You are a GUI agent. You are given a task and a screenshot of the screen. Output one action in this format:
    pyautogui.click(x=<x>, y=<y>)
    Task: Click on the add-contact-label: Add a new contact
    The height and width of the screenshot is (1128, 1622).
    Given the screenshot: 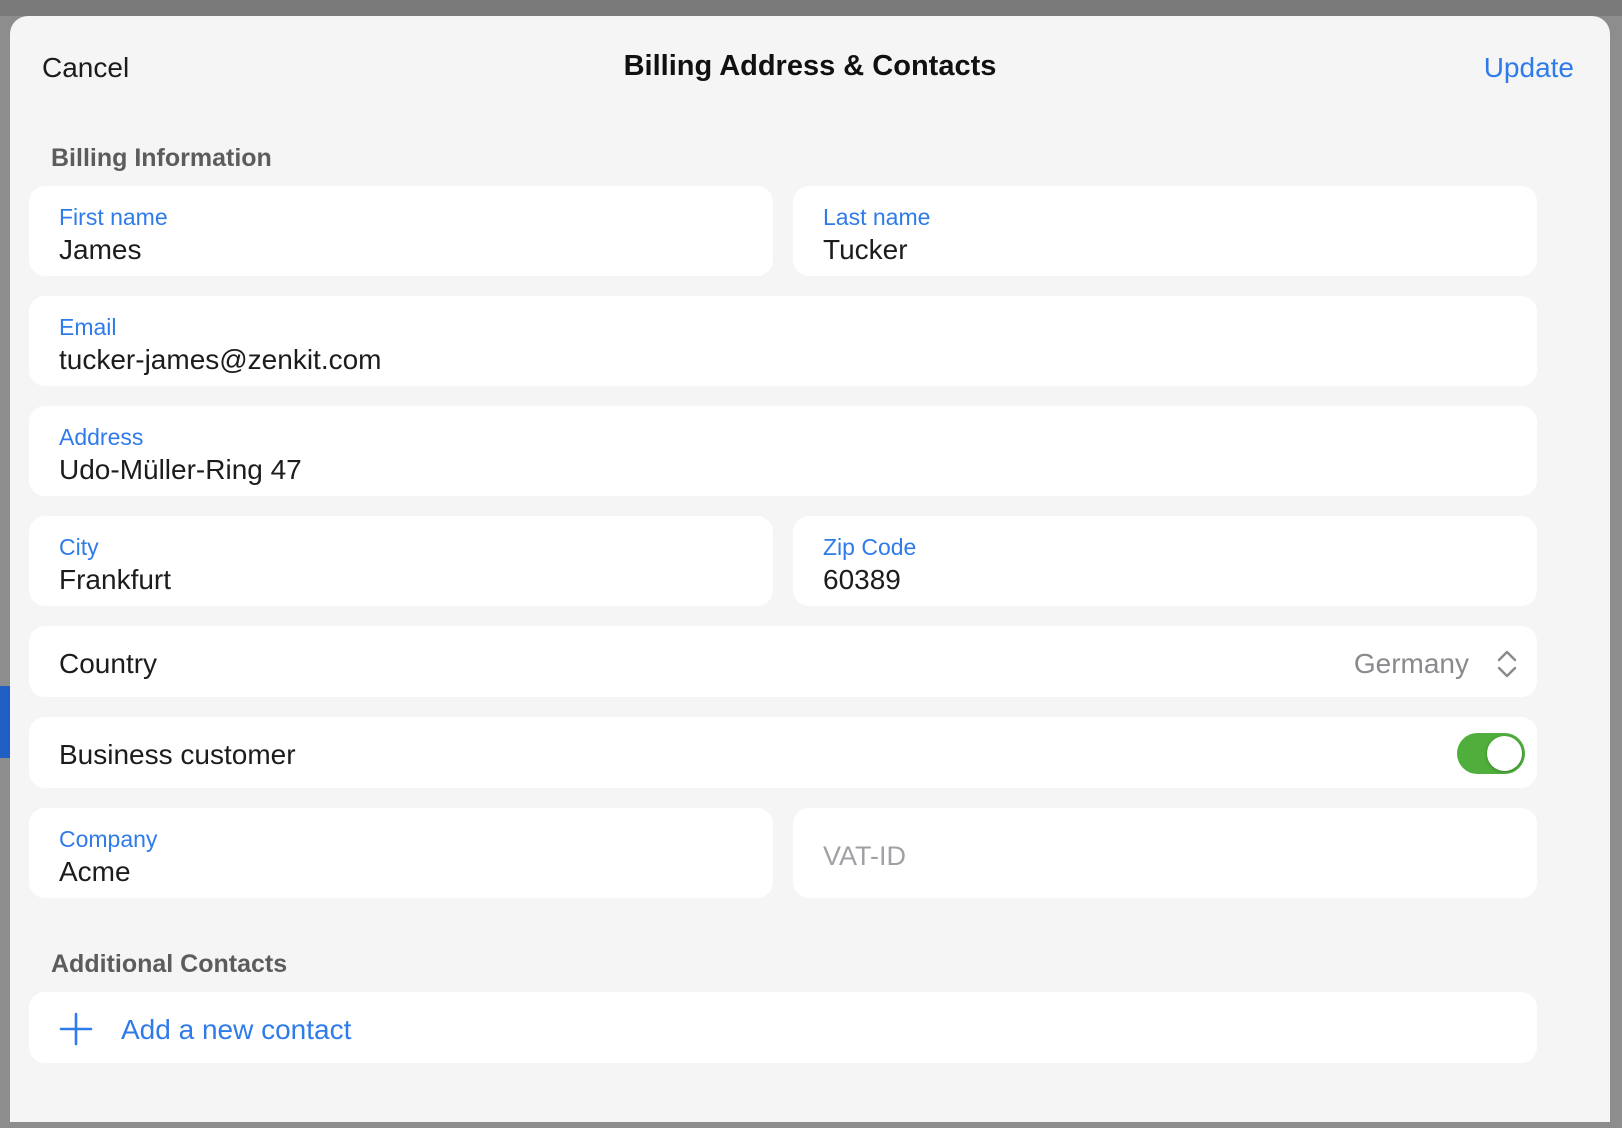 What is the action you would take?
    pyautogui.click(x=236, y=1030)
    